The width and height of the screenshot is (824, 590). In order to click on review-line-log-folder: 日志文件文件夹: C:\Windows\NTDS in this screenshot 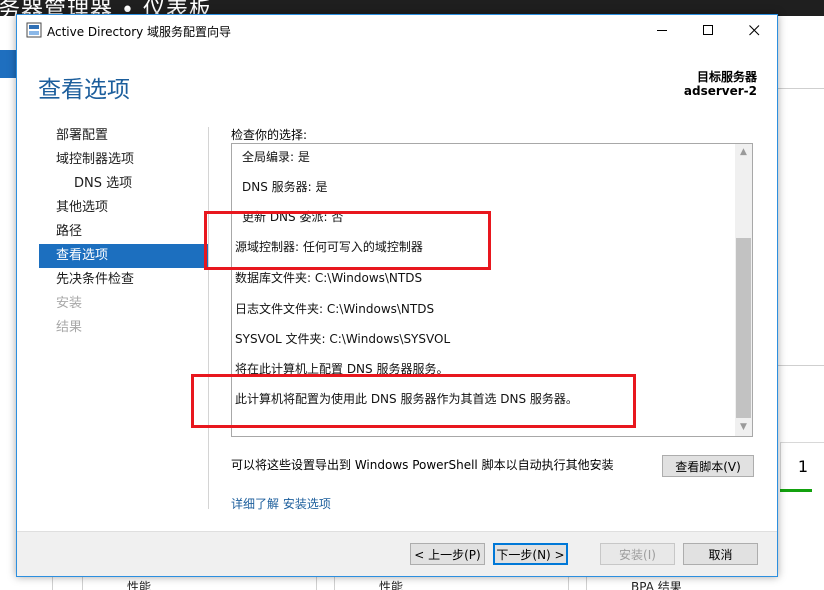, I will do `click(335, 309)`.